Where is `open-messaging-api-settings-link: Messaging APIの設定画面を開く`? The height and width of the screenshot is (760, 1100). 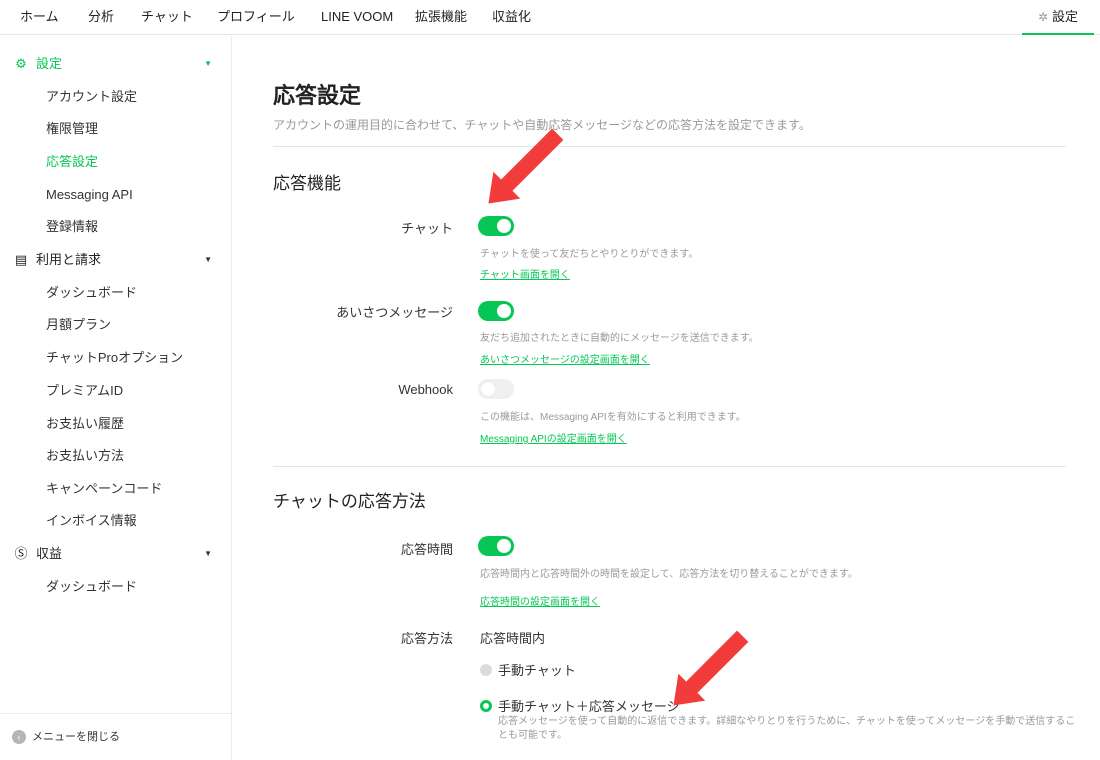 open-messaging-api-settings-link: Messaging APIの設定画面を開く is located at coordinates (553, 437).